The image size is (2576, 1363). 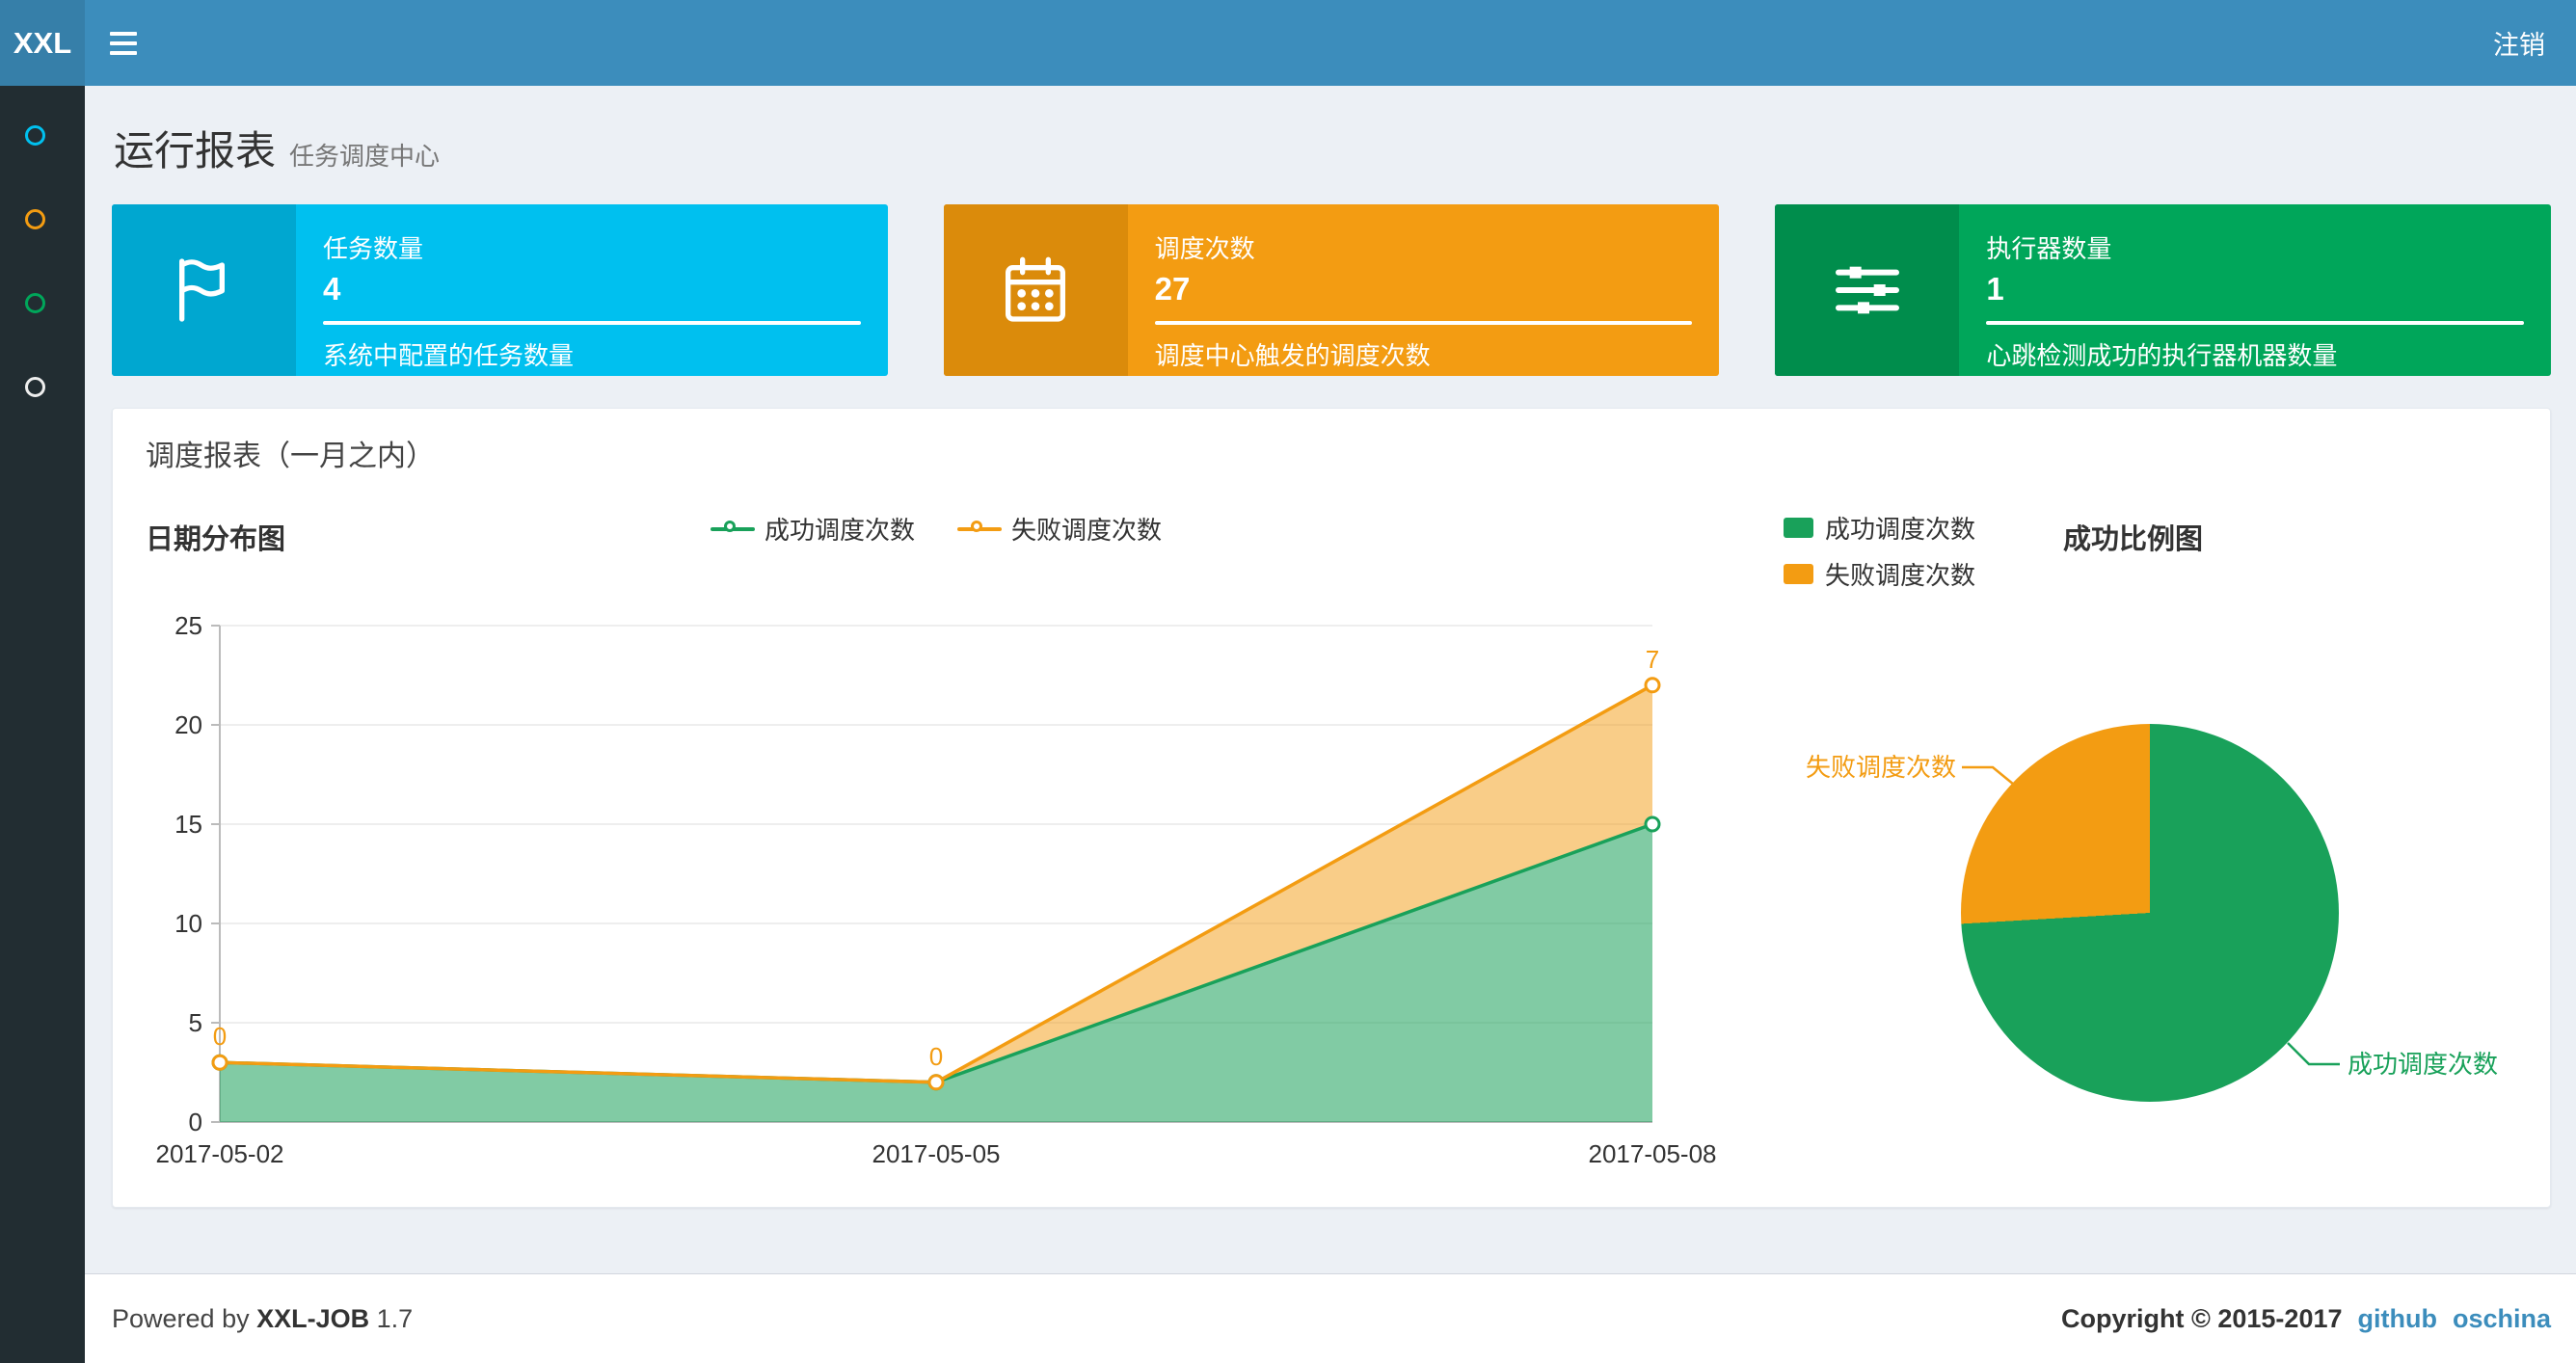 What do you see at coordinates (2502, 1319) in the screenshot?
I see `oschina-link: oschina` at bounding box center [2502, 1319].